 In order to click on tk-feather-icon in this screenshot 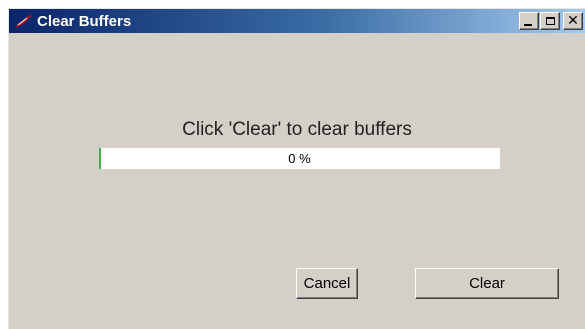, I will do `click(24, 21)`.